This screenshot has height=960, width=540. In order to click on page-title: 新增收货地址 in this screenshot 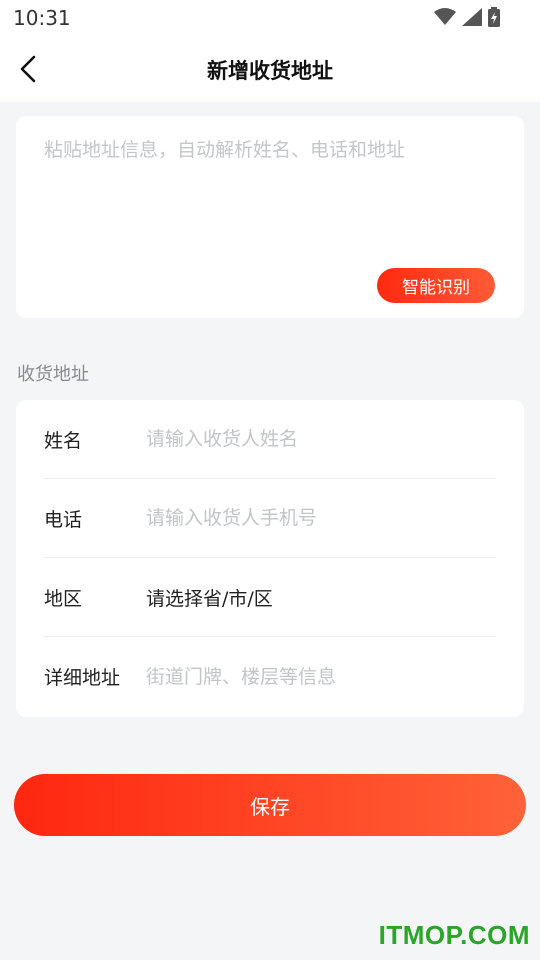, I will do `click(270, 71)`.